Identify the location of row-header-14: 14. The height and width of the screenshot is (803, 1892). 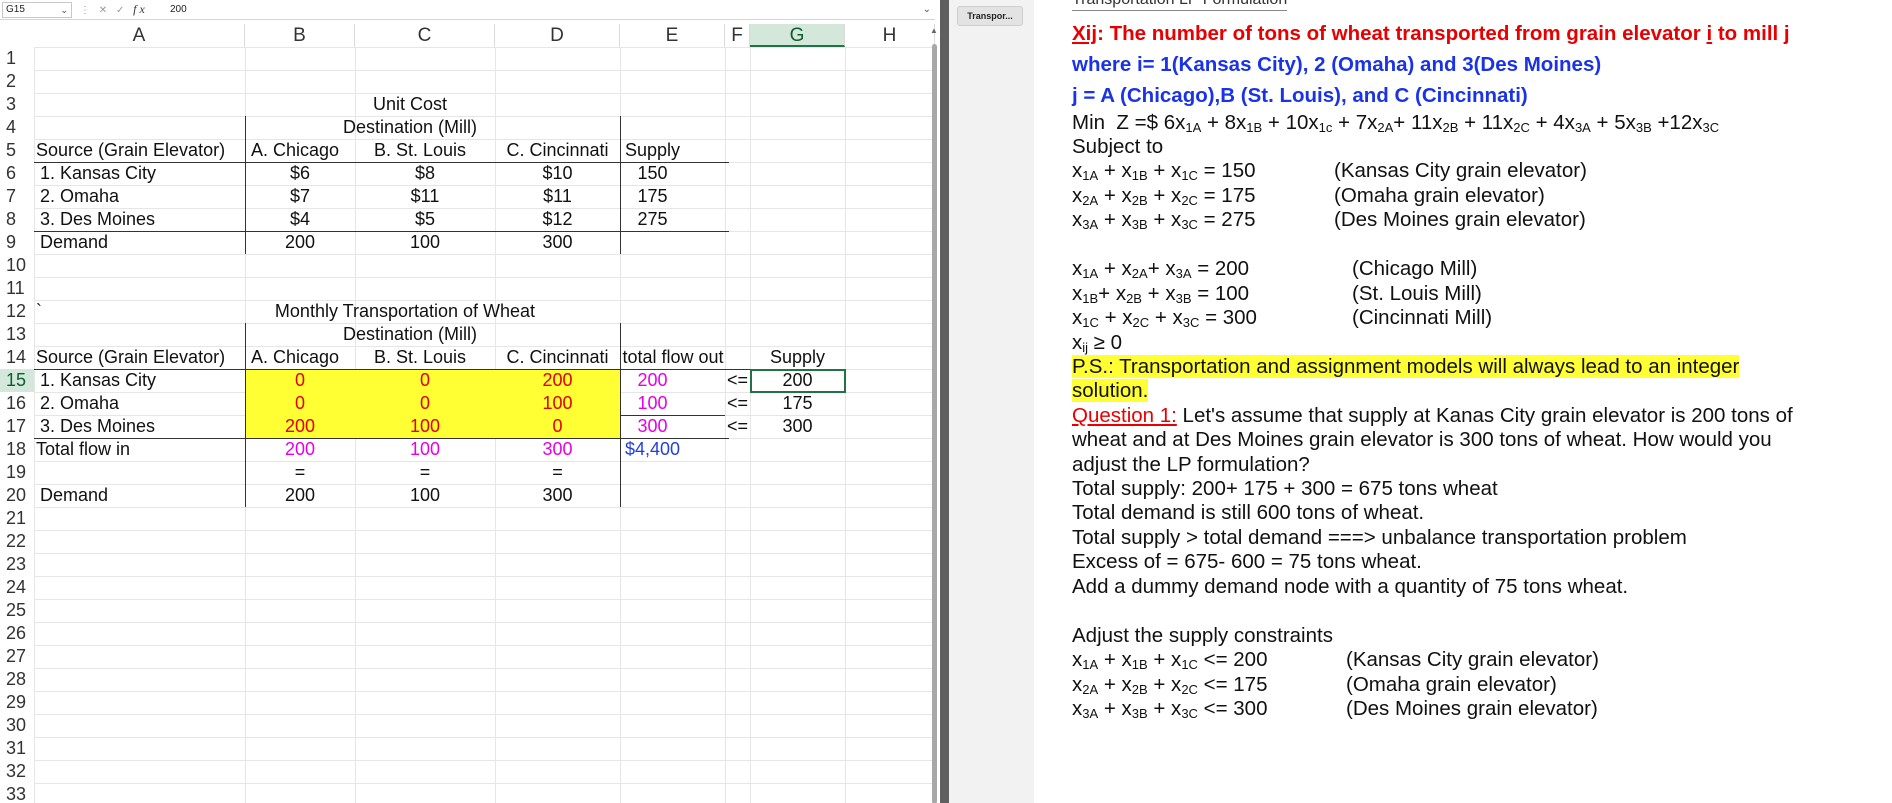
(17, 357).